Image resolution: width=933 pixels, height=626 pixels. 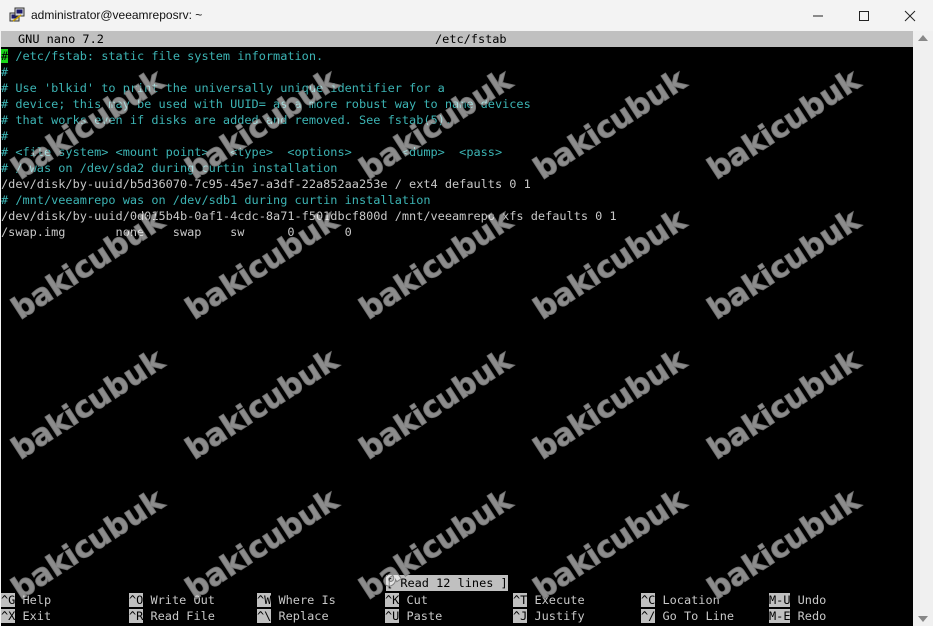 I want to click on shortcut-execute: ^T Execute, so click(x=549, y=600).